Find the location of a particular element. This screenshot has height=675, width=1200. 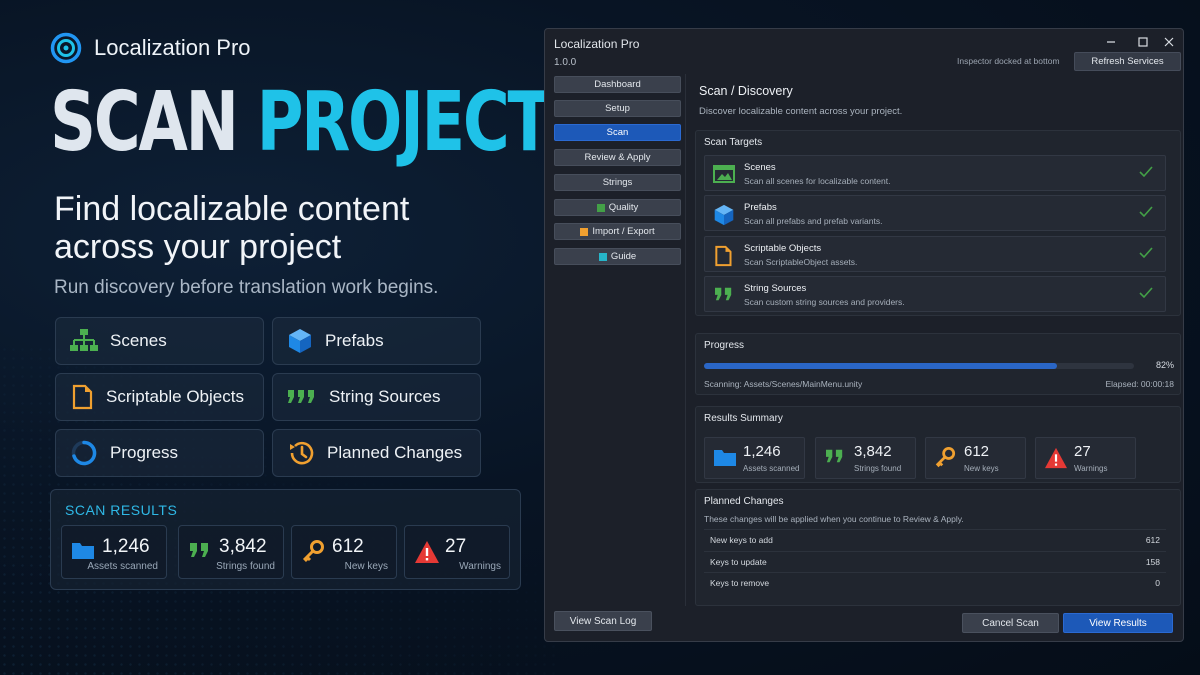

results-summary-title: Results Summary is located at coordinates (743, 418).